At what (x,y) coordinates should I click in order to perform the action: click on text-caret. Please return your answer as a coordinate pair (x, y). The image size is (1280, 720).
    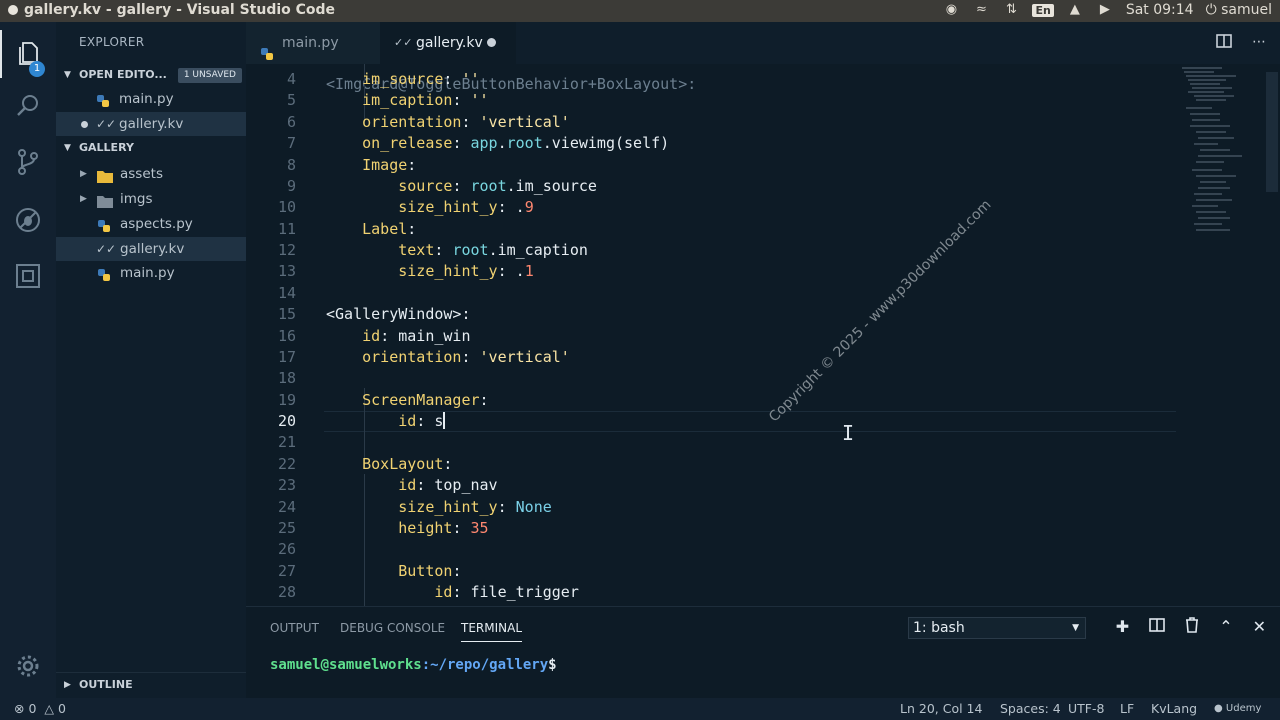
    Looking at the image, I should click on (444, 420).